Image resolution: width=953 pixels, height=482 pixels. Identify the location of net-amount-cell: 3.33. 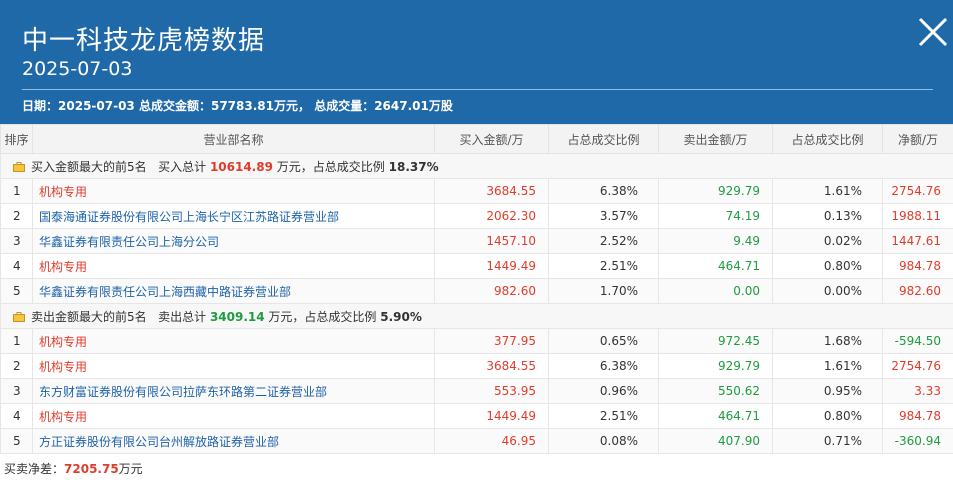
(917, 391).